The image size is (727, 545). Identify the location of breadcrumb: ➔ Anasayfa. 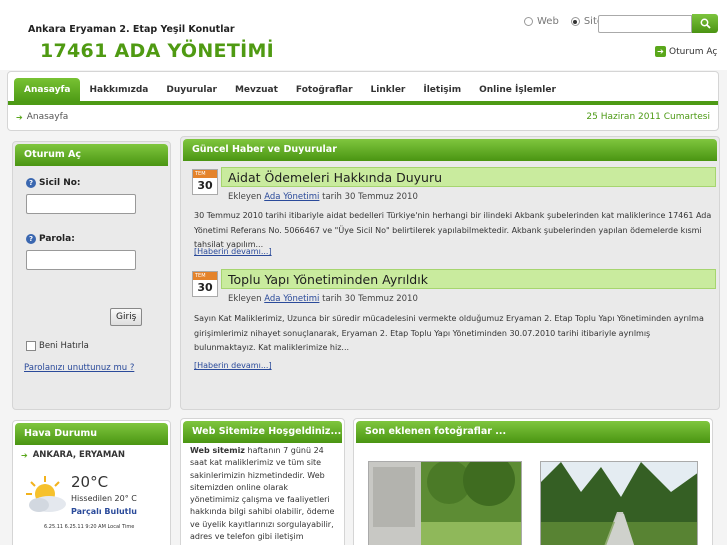
(42, 117).